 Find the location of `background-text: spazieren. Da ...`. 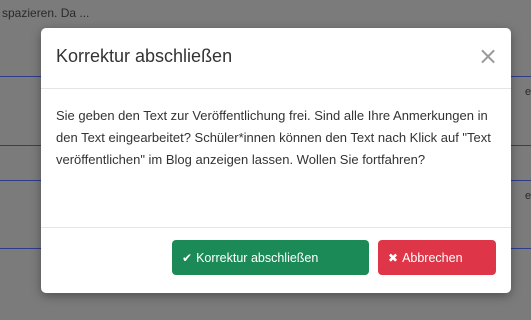

background-text: spazieren. Da ... is located at coordinates (46, 13).